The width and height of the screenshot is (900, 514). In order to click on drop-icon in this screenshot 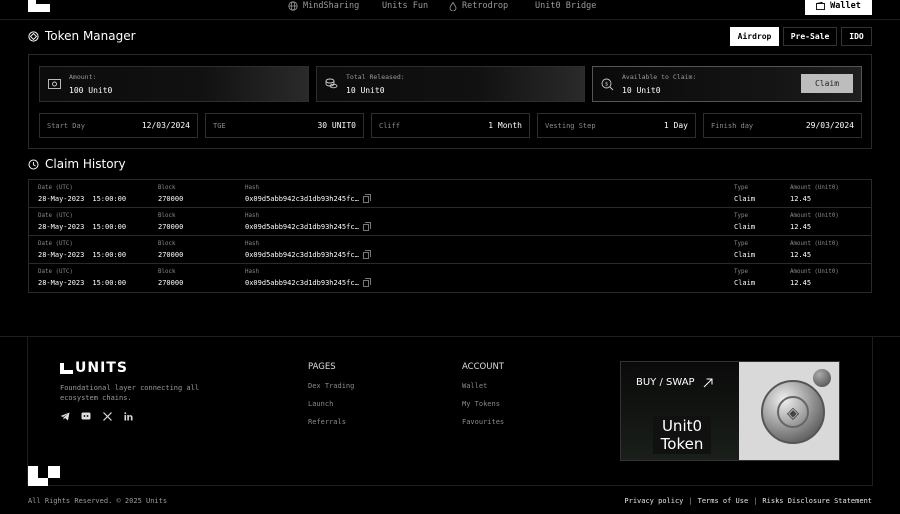, I will do `click(453, 6)`.